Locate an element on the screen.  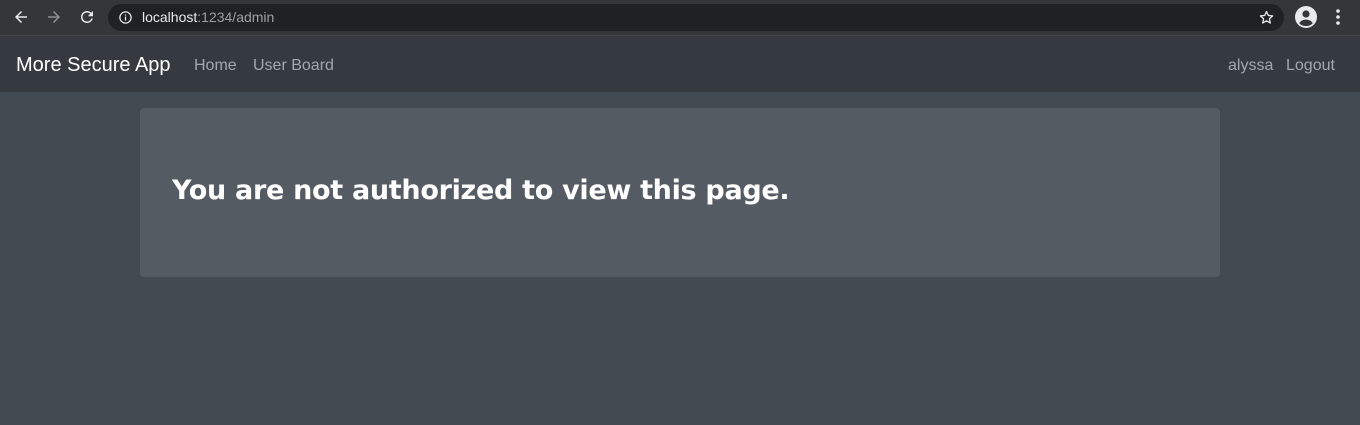
url-text: localhost:1234/admin is located at coordinates (208, 17).